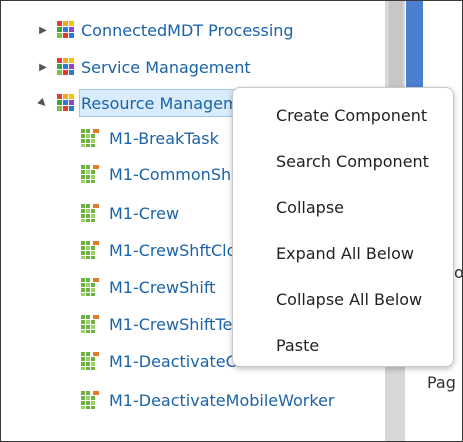  What do you see at coordinates (351, 115) in the screenshot?
I see `menu-item-create-component: Create Component` at bounding box center [351, 115].